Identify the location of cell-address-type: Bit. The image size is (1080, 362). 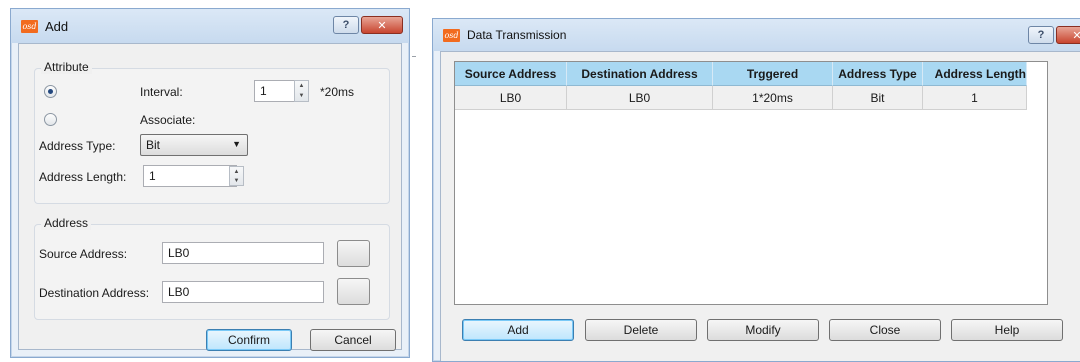
(878, 98).